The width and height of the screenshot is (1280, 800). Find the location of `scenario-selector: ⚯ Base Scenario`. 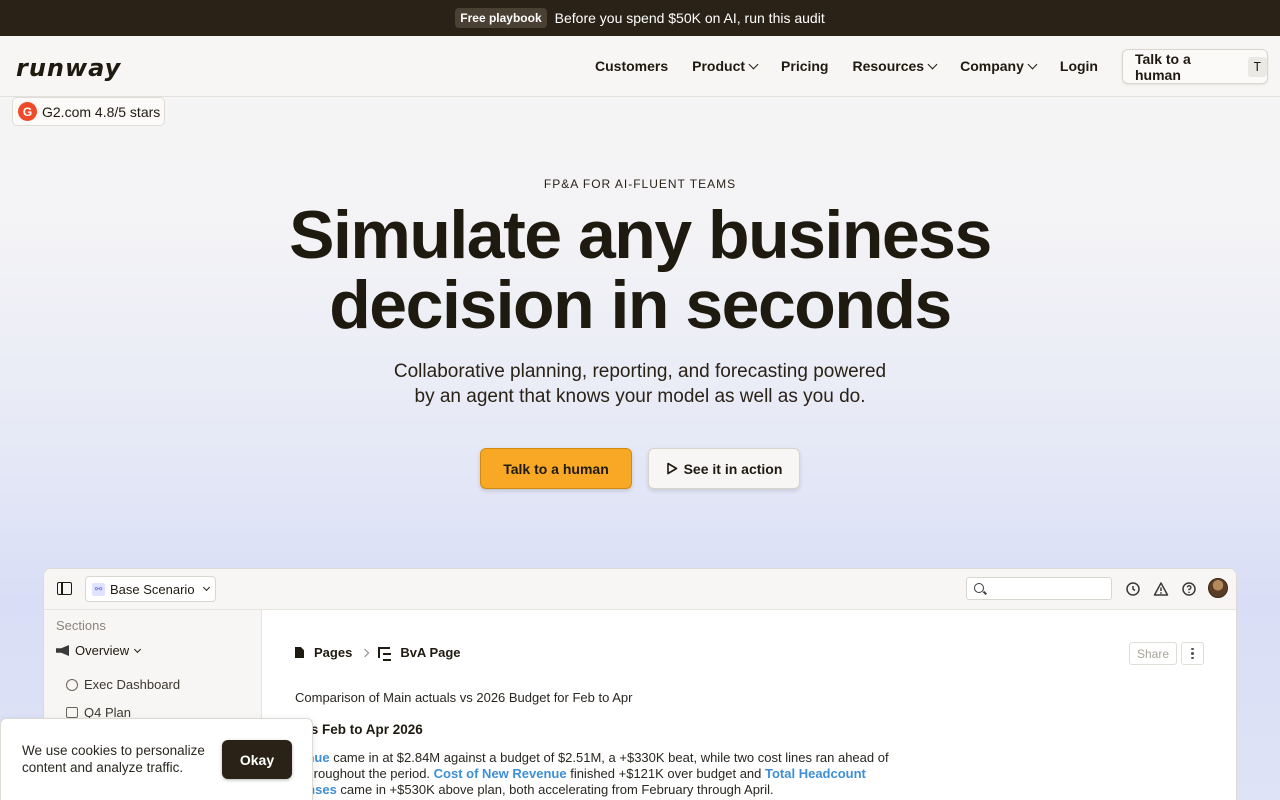

scenario-selector: ⚯ Base Scenario is located at coordinates (150, 589).